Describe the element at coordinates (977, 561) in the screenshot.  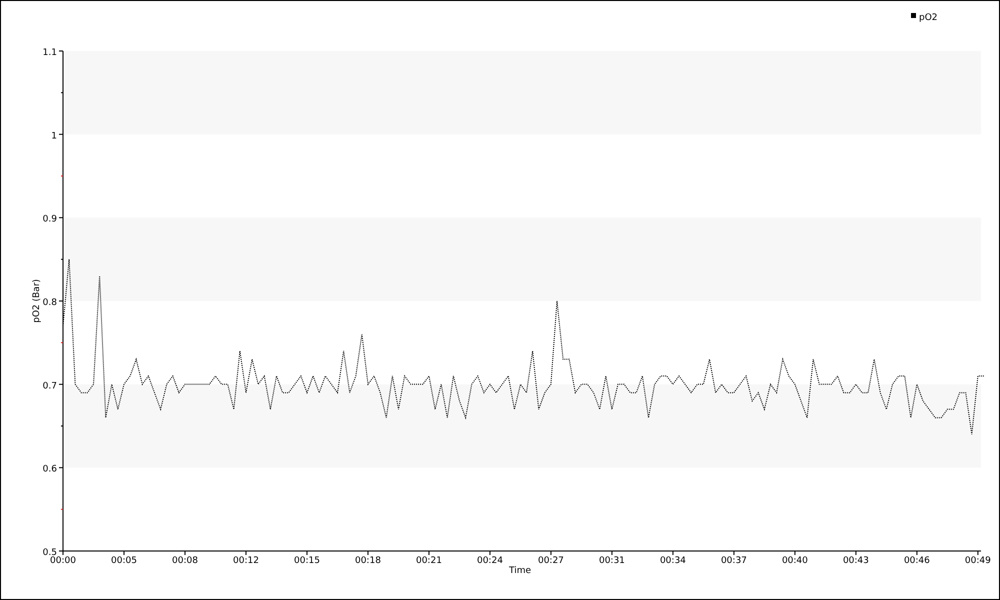
I see `x-tick-label: 00:49` at that location.